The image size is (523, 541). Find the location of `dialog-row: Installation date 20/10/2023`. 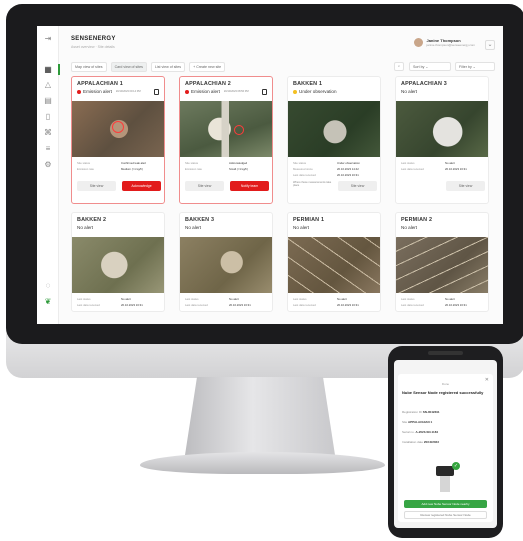

dialog-row: Installation date 20/10/2023 is located at coordinates (420, 442).